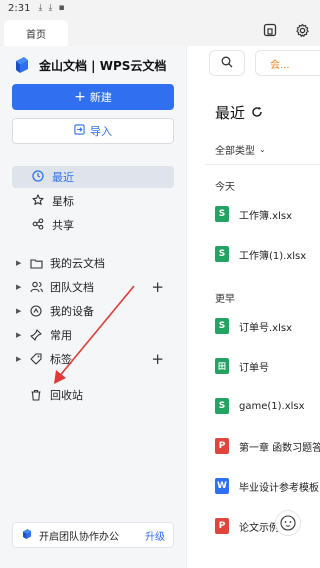  Describe the element at coordinates (100, 97) in the screenshot. I see `new-button-label: 新建` at that location.